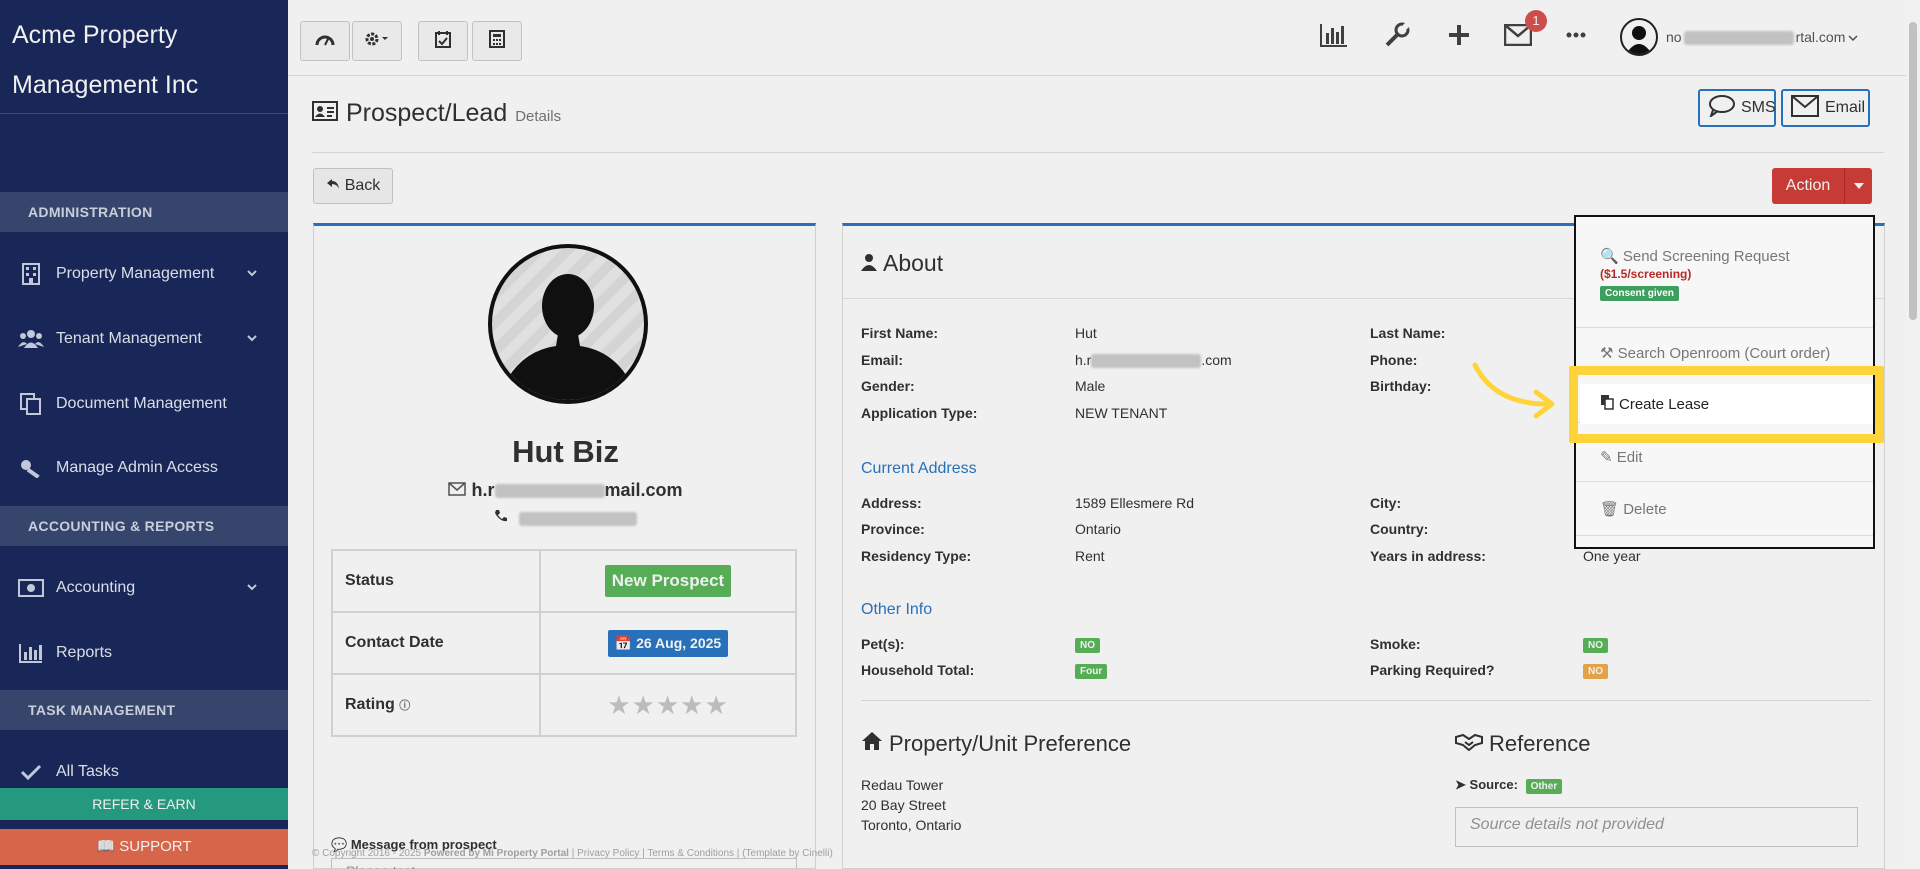  I want to click on preference-line-2: 20 Bay Street, so click(903, 805).